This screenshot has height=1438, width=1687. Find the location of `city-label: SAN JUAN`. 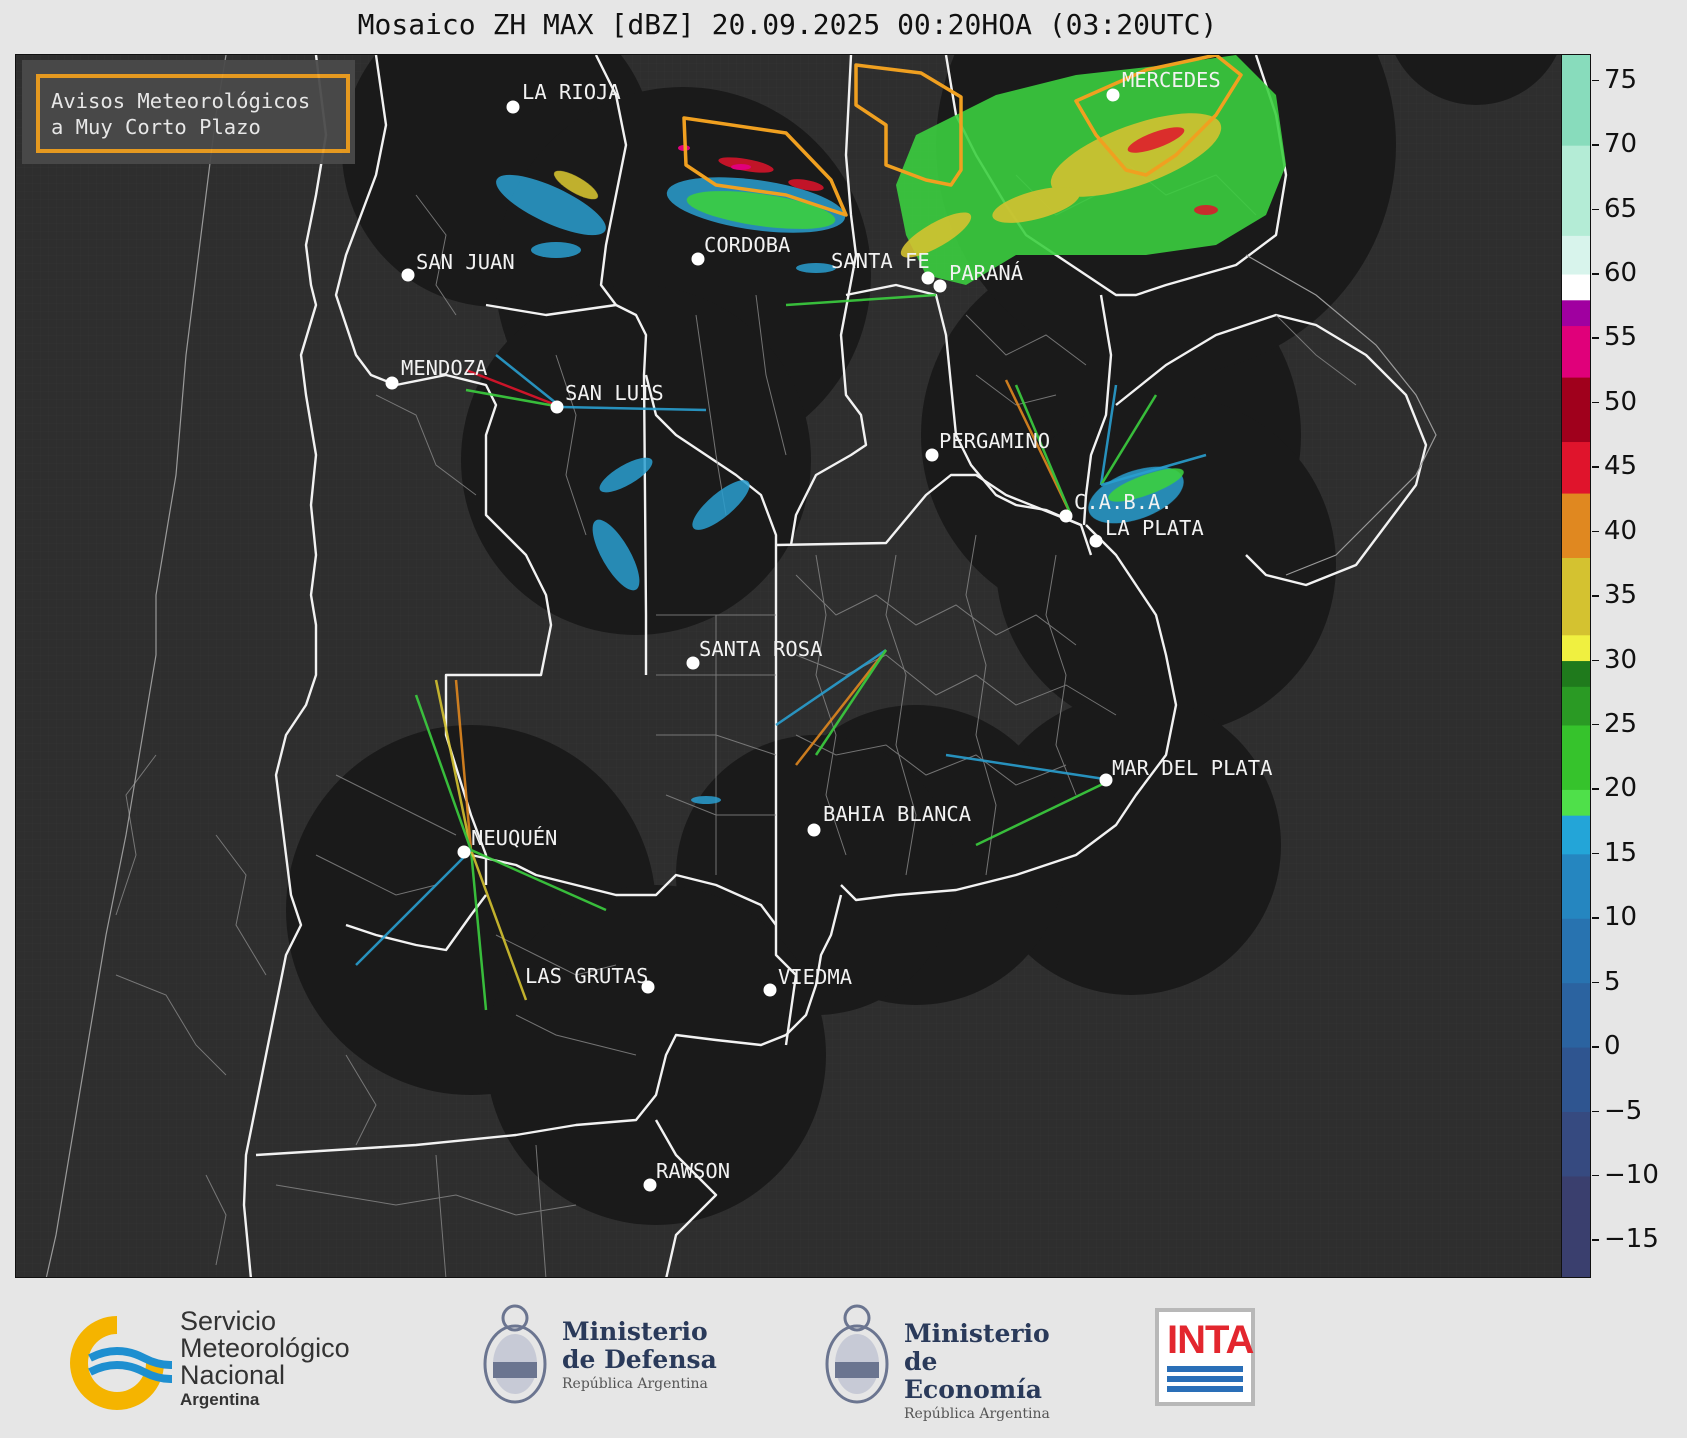

city-label: SAN JUAN is located at coordinates (465, 262).